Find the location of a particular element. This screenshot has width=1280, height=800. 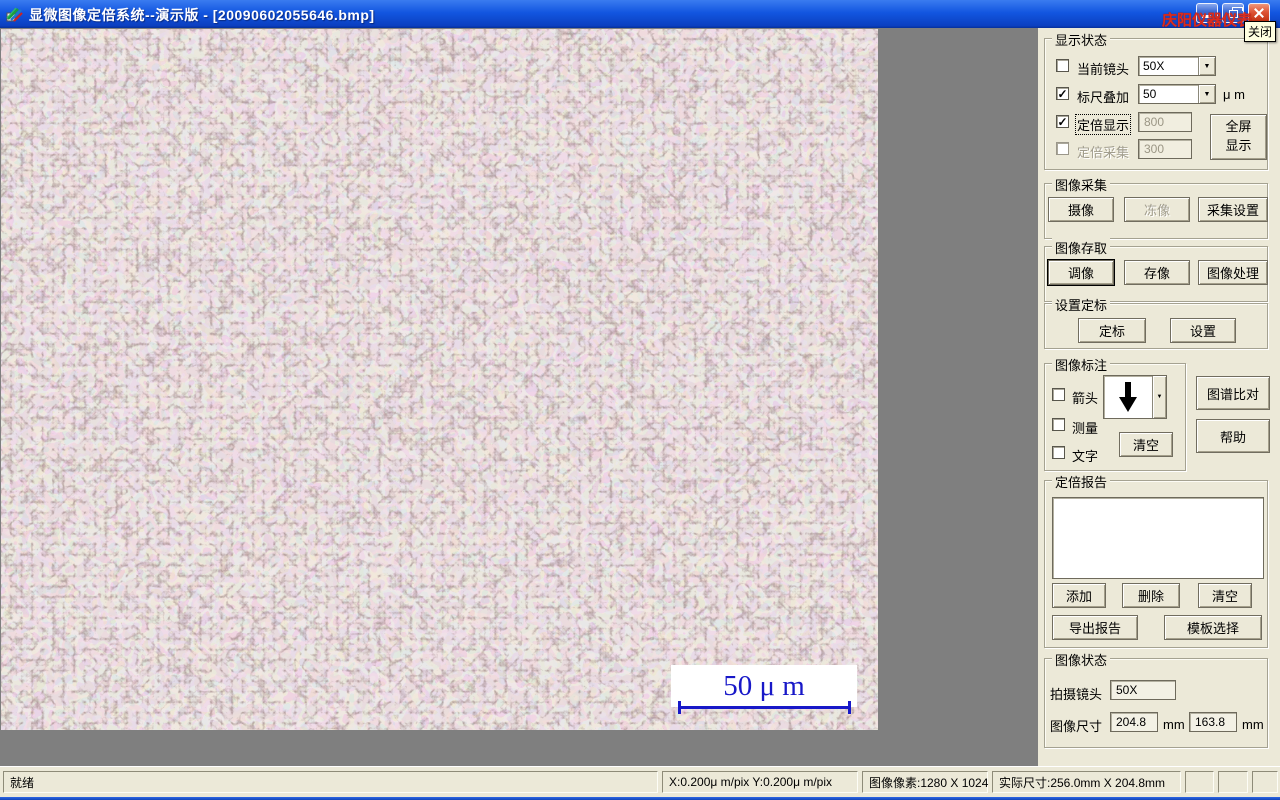

fixed-display-field: 800 is located at coordinates (1165, 122).